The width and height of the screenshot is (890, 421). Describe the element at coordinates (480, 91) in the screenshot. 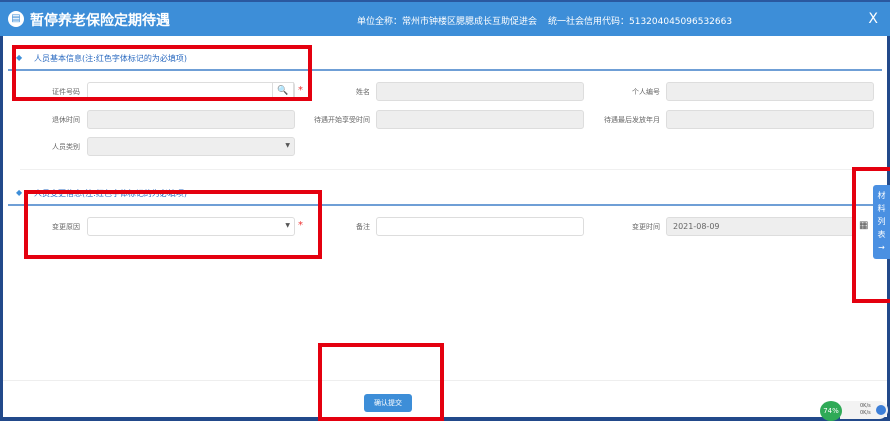

I see `name-field` at that location.